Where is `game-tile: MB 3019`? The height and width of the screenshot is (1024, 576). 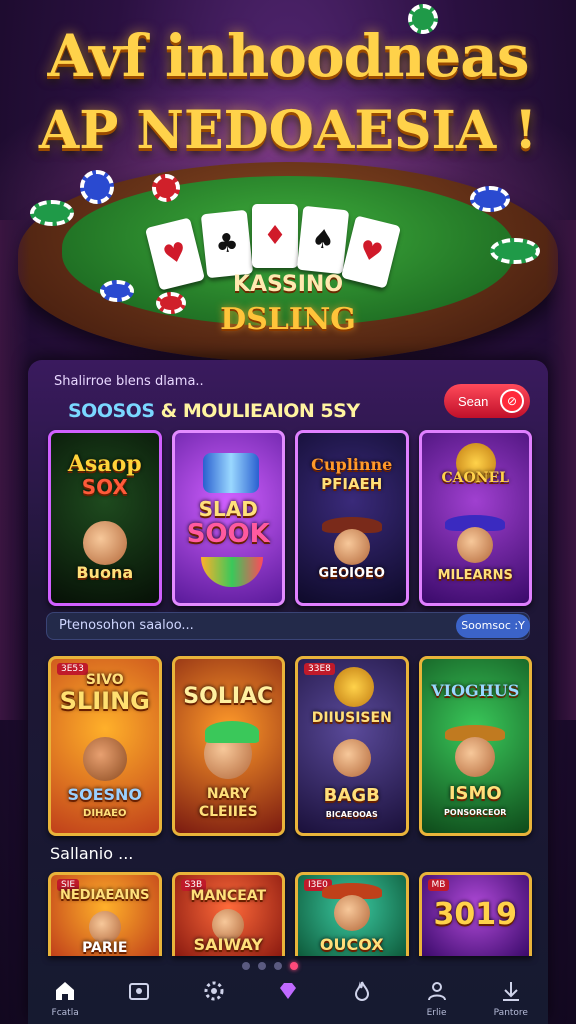 game-tile: MB 3019 is located at coordinates (475, 914).